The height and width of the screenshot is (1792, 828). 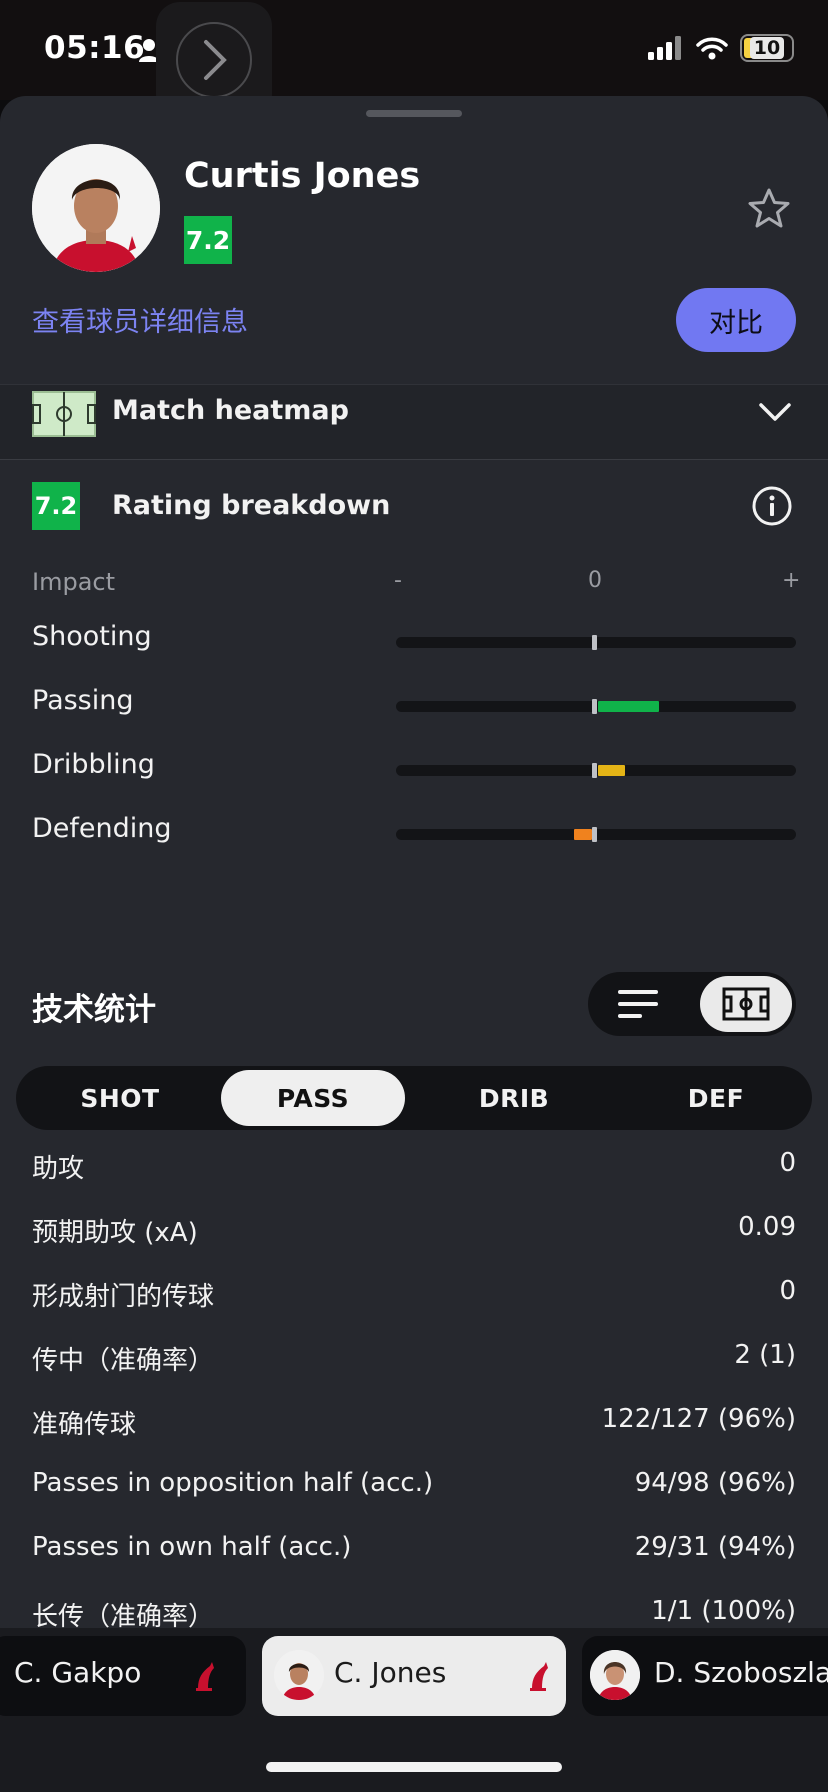 What do you see at coordinates (712, 48) in the screenshot?
I see `wifi-icon` at bounding box center [712, 48].